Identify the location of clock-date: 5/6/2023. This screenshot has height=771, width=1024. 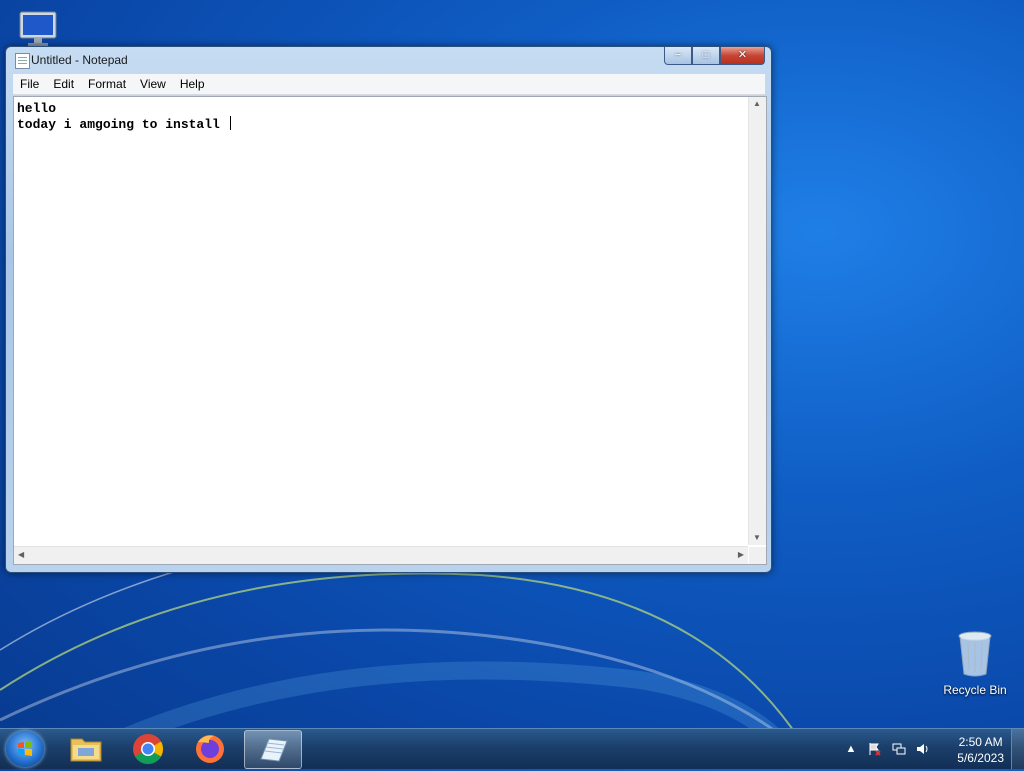
(980, 758).